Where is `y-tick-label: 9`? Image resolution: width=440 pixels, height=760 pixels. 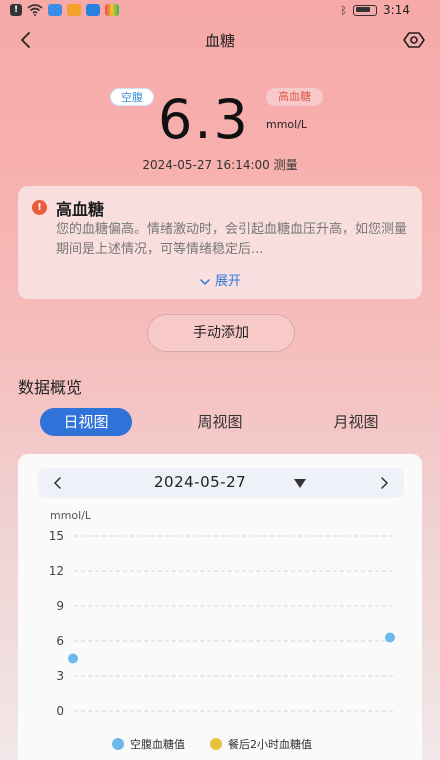
y-tick-label: 9 is located at coordinates (60, 606).